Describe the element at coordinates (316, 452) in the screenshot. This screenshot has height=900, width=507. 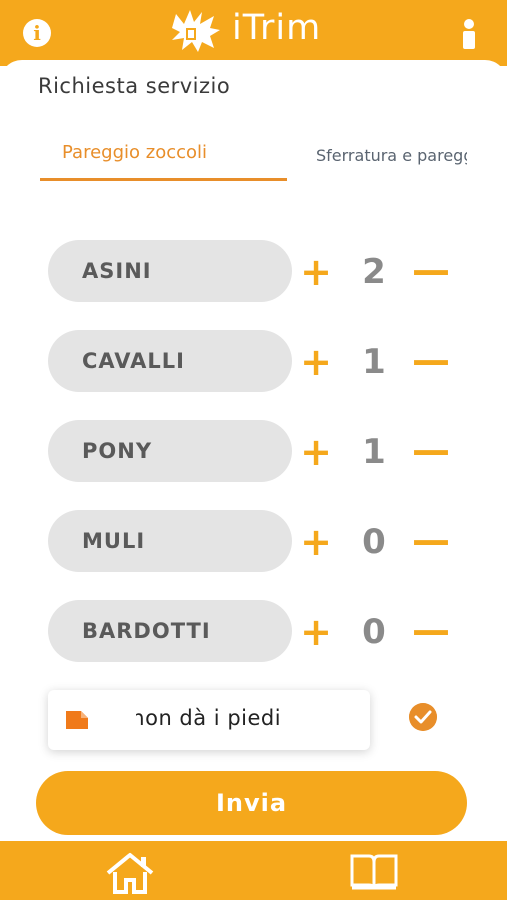
I see `increment-pony-button: +` at that location.